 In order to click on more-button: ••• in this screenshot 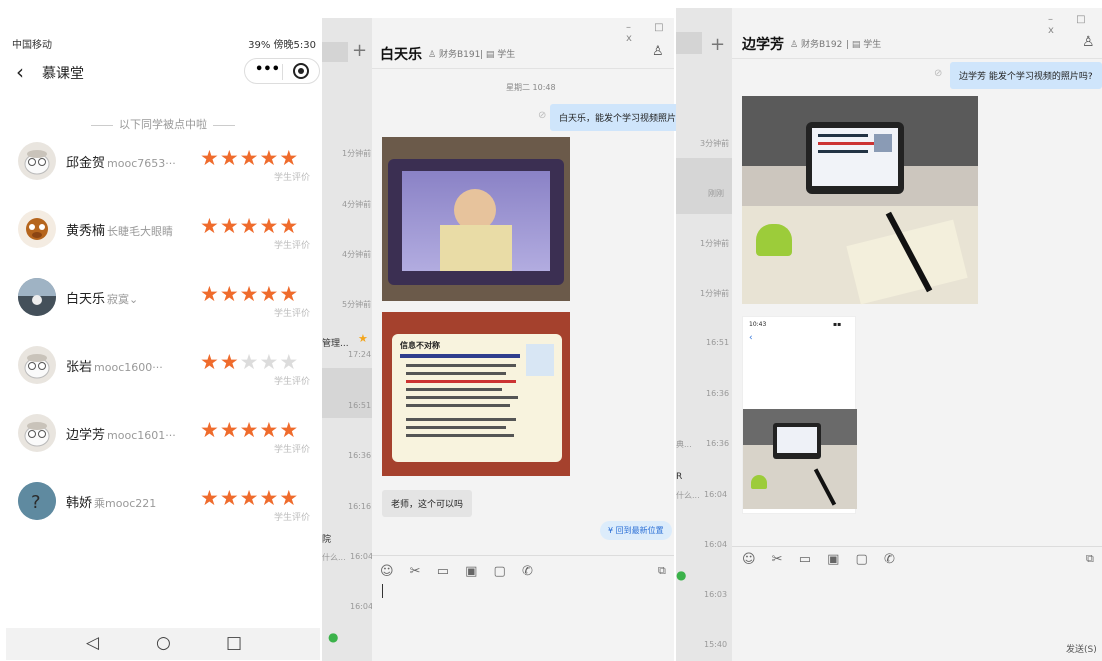, I will do `click(267, 69)`.